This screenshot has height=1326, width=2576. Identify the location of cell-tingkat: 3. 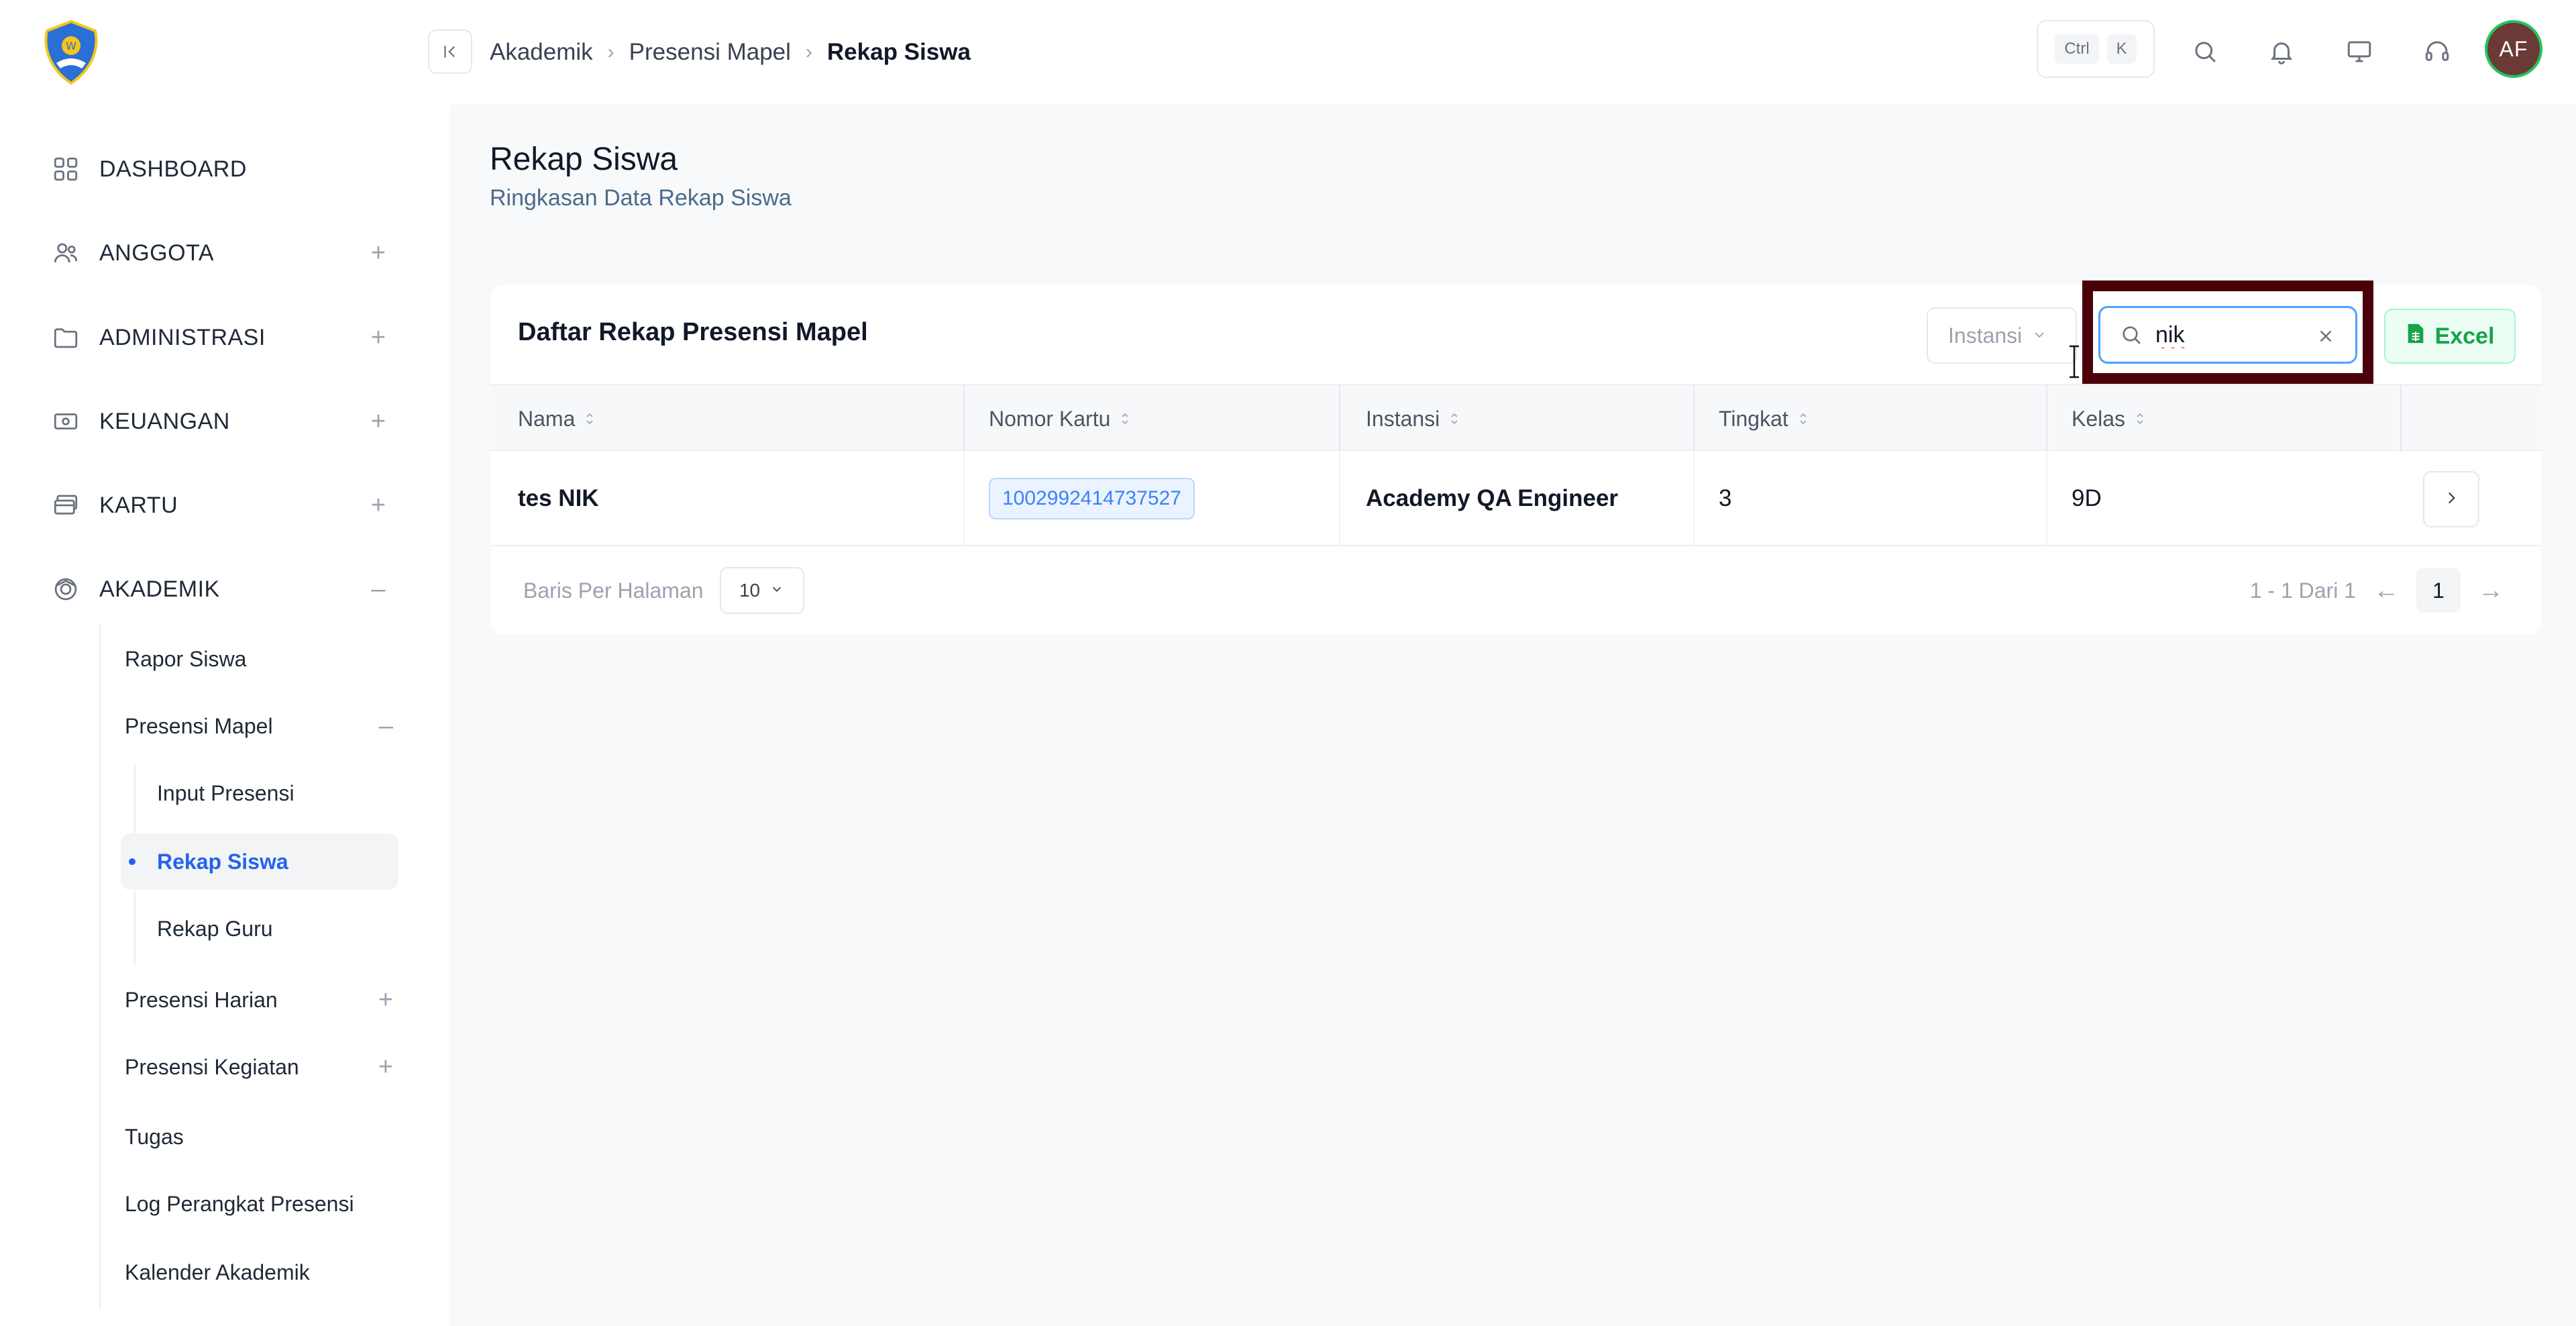
(1725, 498).